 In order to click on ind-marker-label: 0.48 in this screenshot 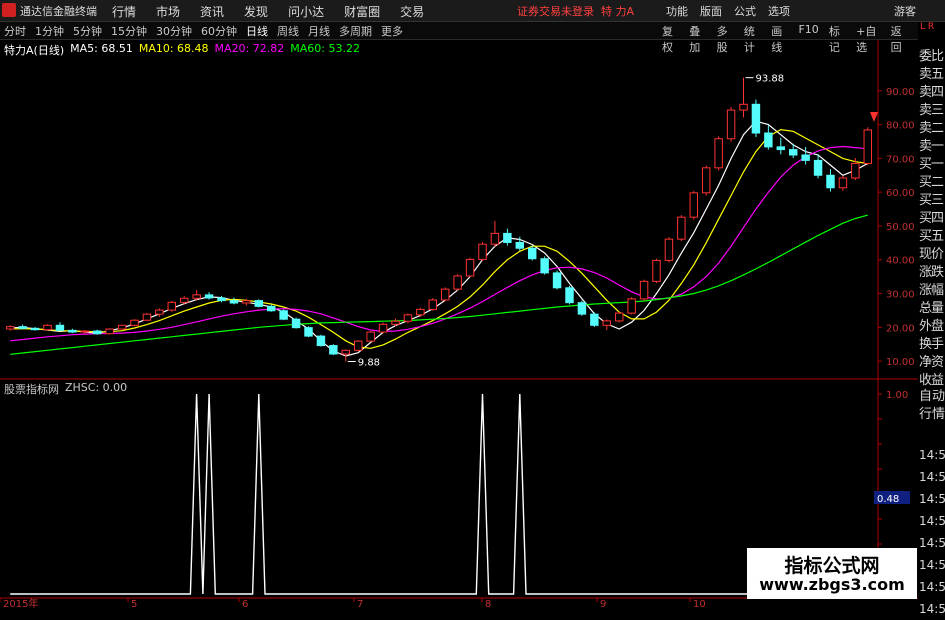, I will do `click(888, 499)`.